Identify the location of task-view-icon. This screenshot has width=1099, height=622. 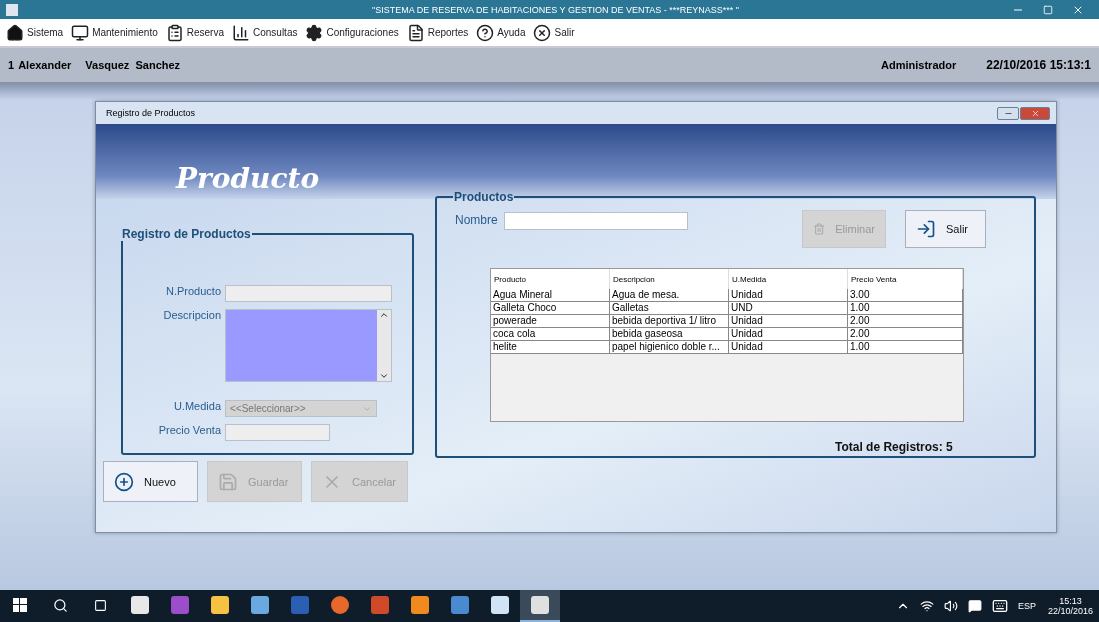
(100, 605).